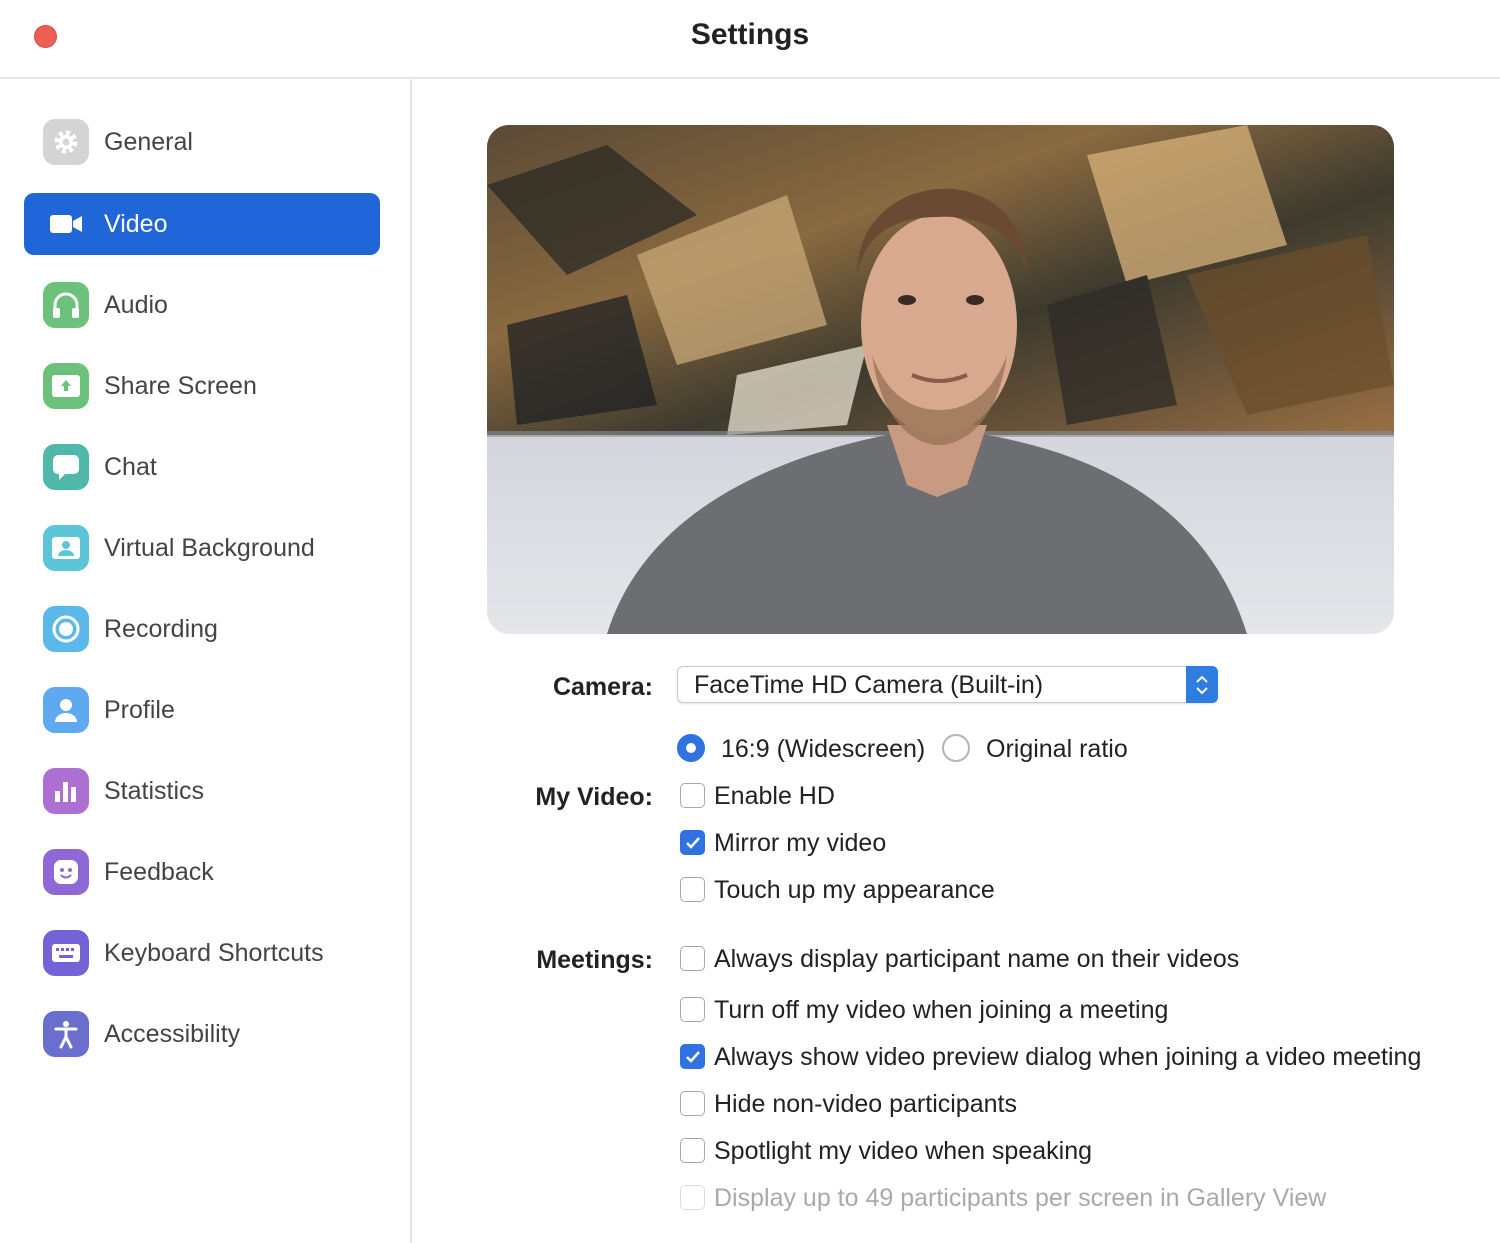  I want to click on enable-hd-label: Enable HD, so click(774, 796).